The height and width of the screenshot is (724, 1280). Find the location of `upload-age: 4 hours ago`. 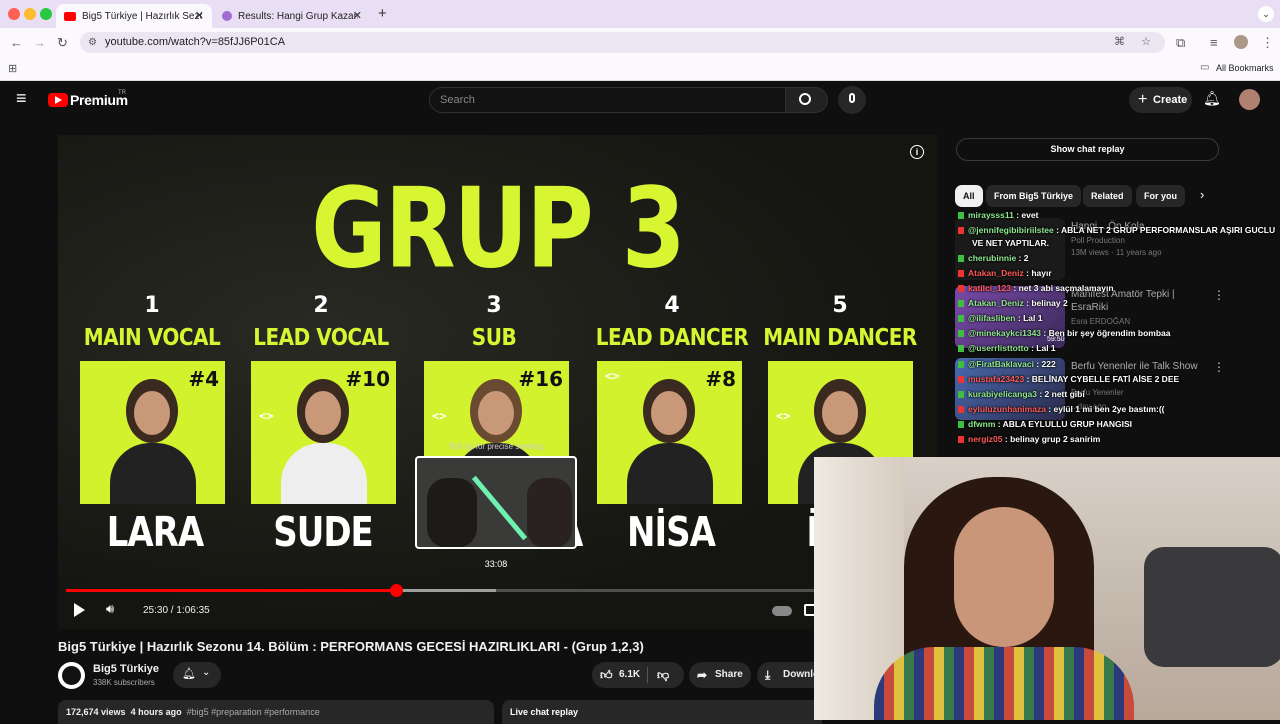

upload-age: 4 hours ago is located at coordinates (156, 712).